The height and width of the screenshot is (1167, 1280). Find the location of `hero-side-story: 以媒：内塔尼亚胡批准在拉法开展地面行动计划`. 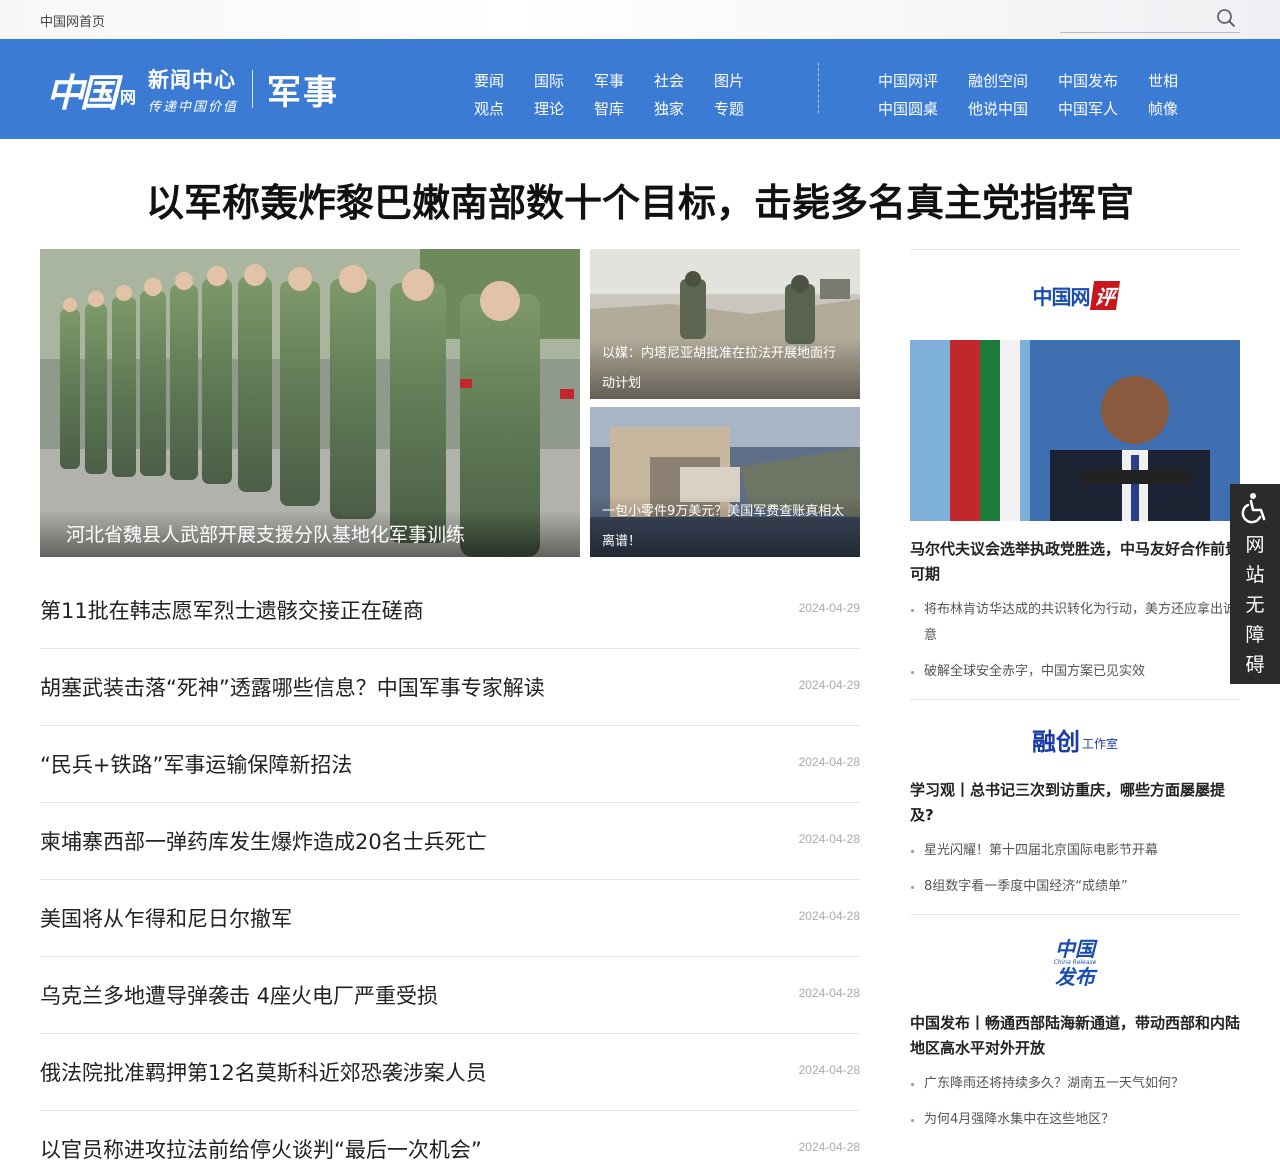

hero-side-story: 以媒：内塔尼亚胡批准在拉法开展地面行动计划 is located at coordinates (725, 324).